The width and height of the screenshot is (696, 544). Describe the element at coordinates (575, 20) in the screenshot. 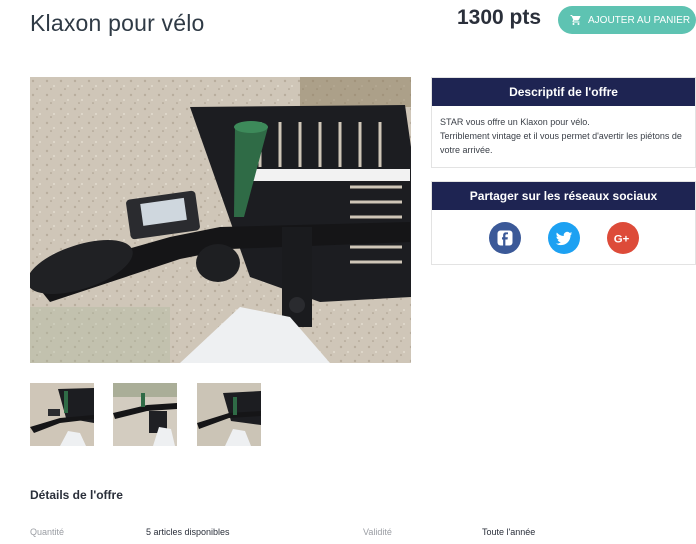

I see `cart-icon` at that location.